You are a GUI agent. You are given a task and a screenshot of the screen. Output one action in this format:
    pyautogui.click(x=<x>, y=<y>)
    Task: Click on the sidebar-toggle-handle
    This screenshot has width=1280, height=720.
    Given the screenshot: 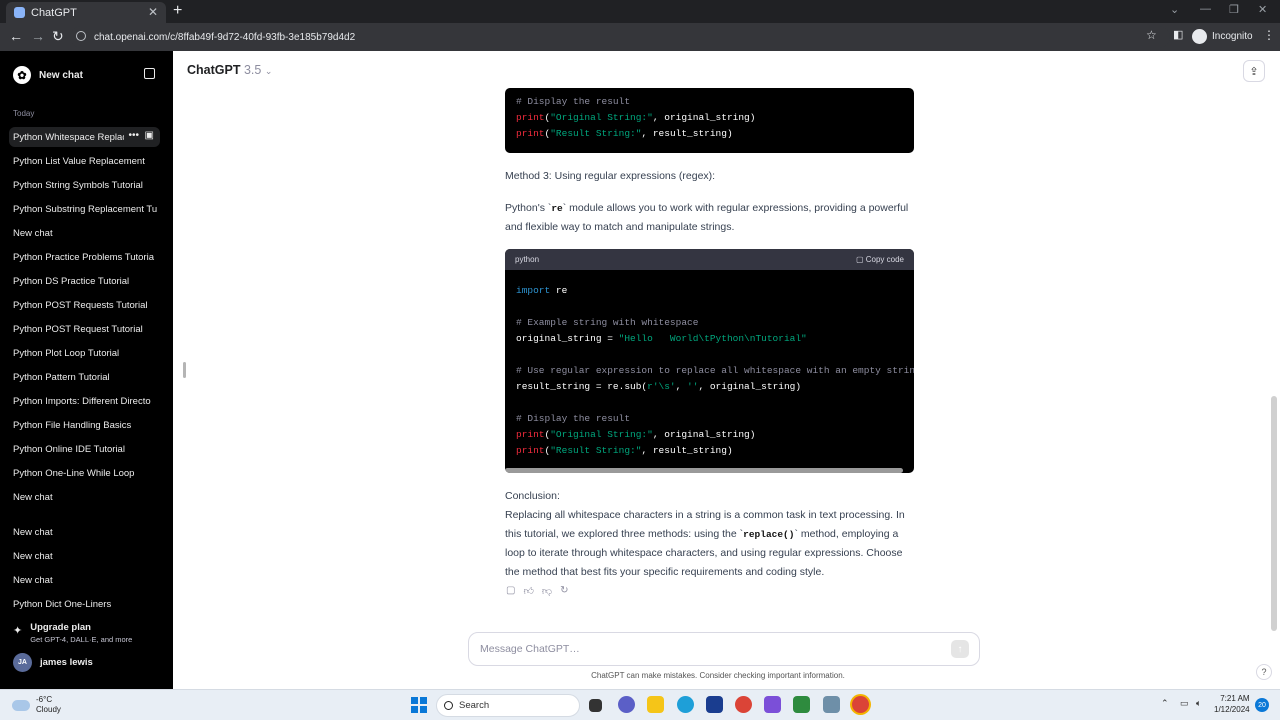 What is the action you would take?
    pyautogui.click(x=184, y=370)
    